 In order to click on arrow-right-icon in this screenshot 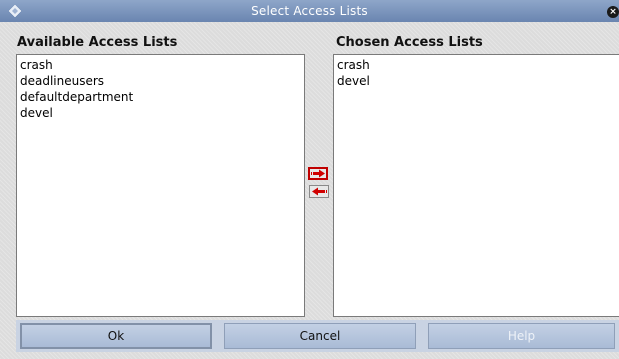, I will do `click(318, 173)`.